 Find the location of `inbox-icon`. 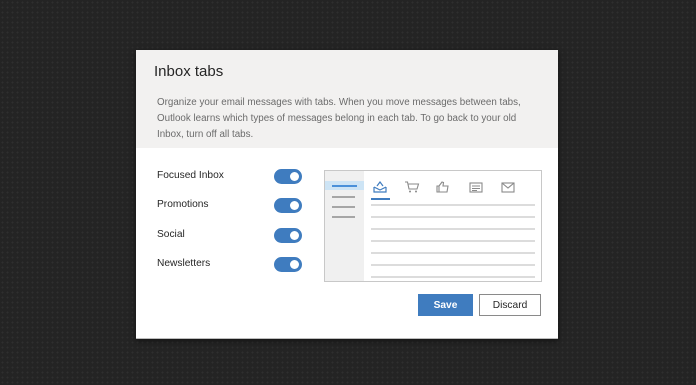

inbox-icon is located at coordinates (380, 187).